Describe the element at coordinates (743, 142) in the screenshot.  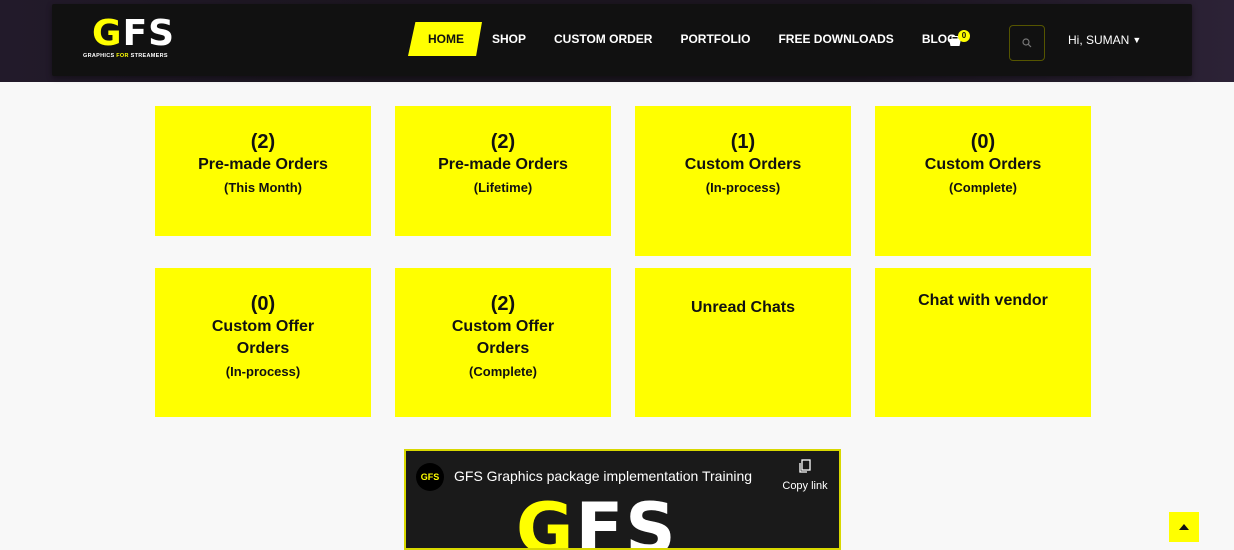
I see `card-count: (1)` at that location.